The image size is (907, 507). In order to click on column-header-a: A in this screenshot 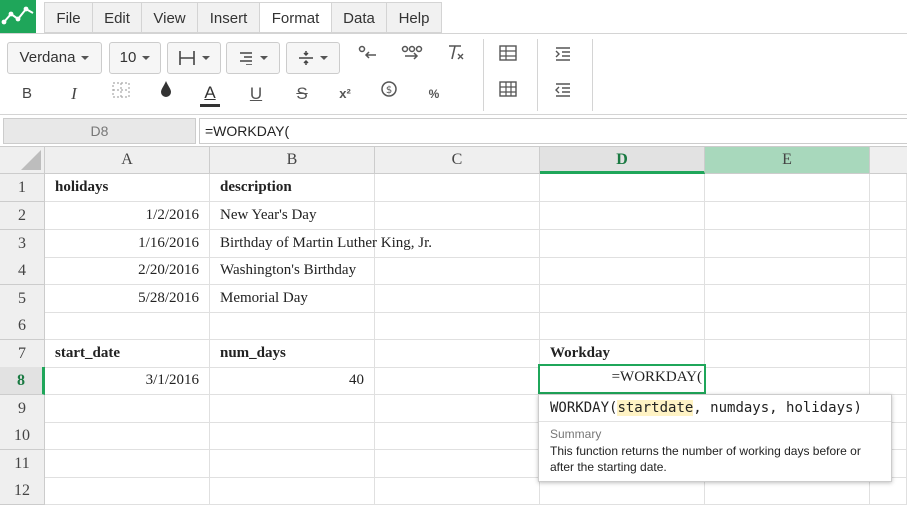, I will do `click(127, 160)`.